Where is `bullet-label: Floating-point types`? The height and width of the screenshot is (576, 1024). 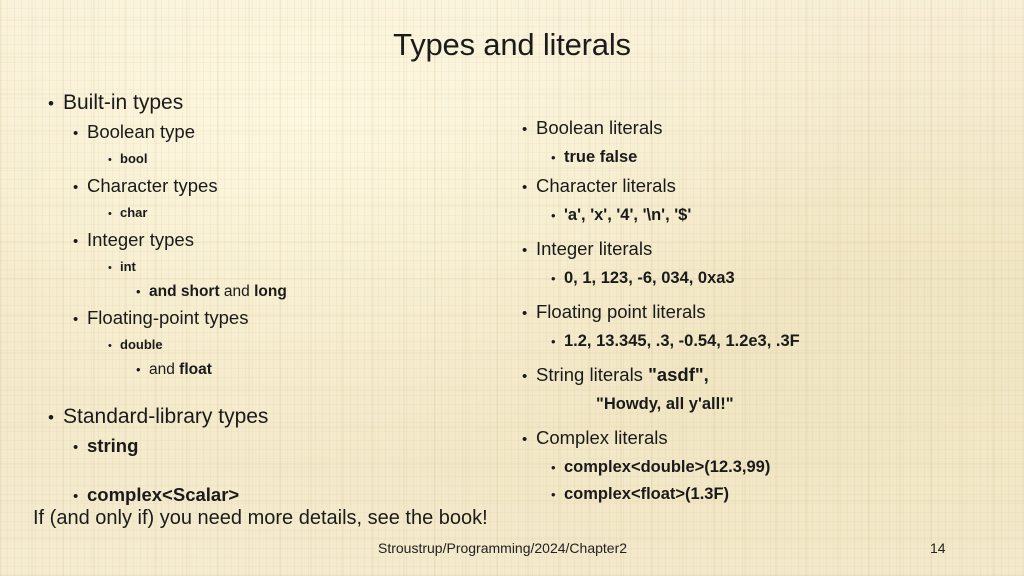 bullet-label: Floating-point types is located at coordinates (168, 317).